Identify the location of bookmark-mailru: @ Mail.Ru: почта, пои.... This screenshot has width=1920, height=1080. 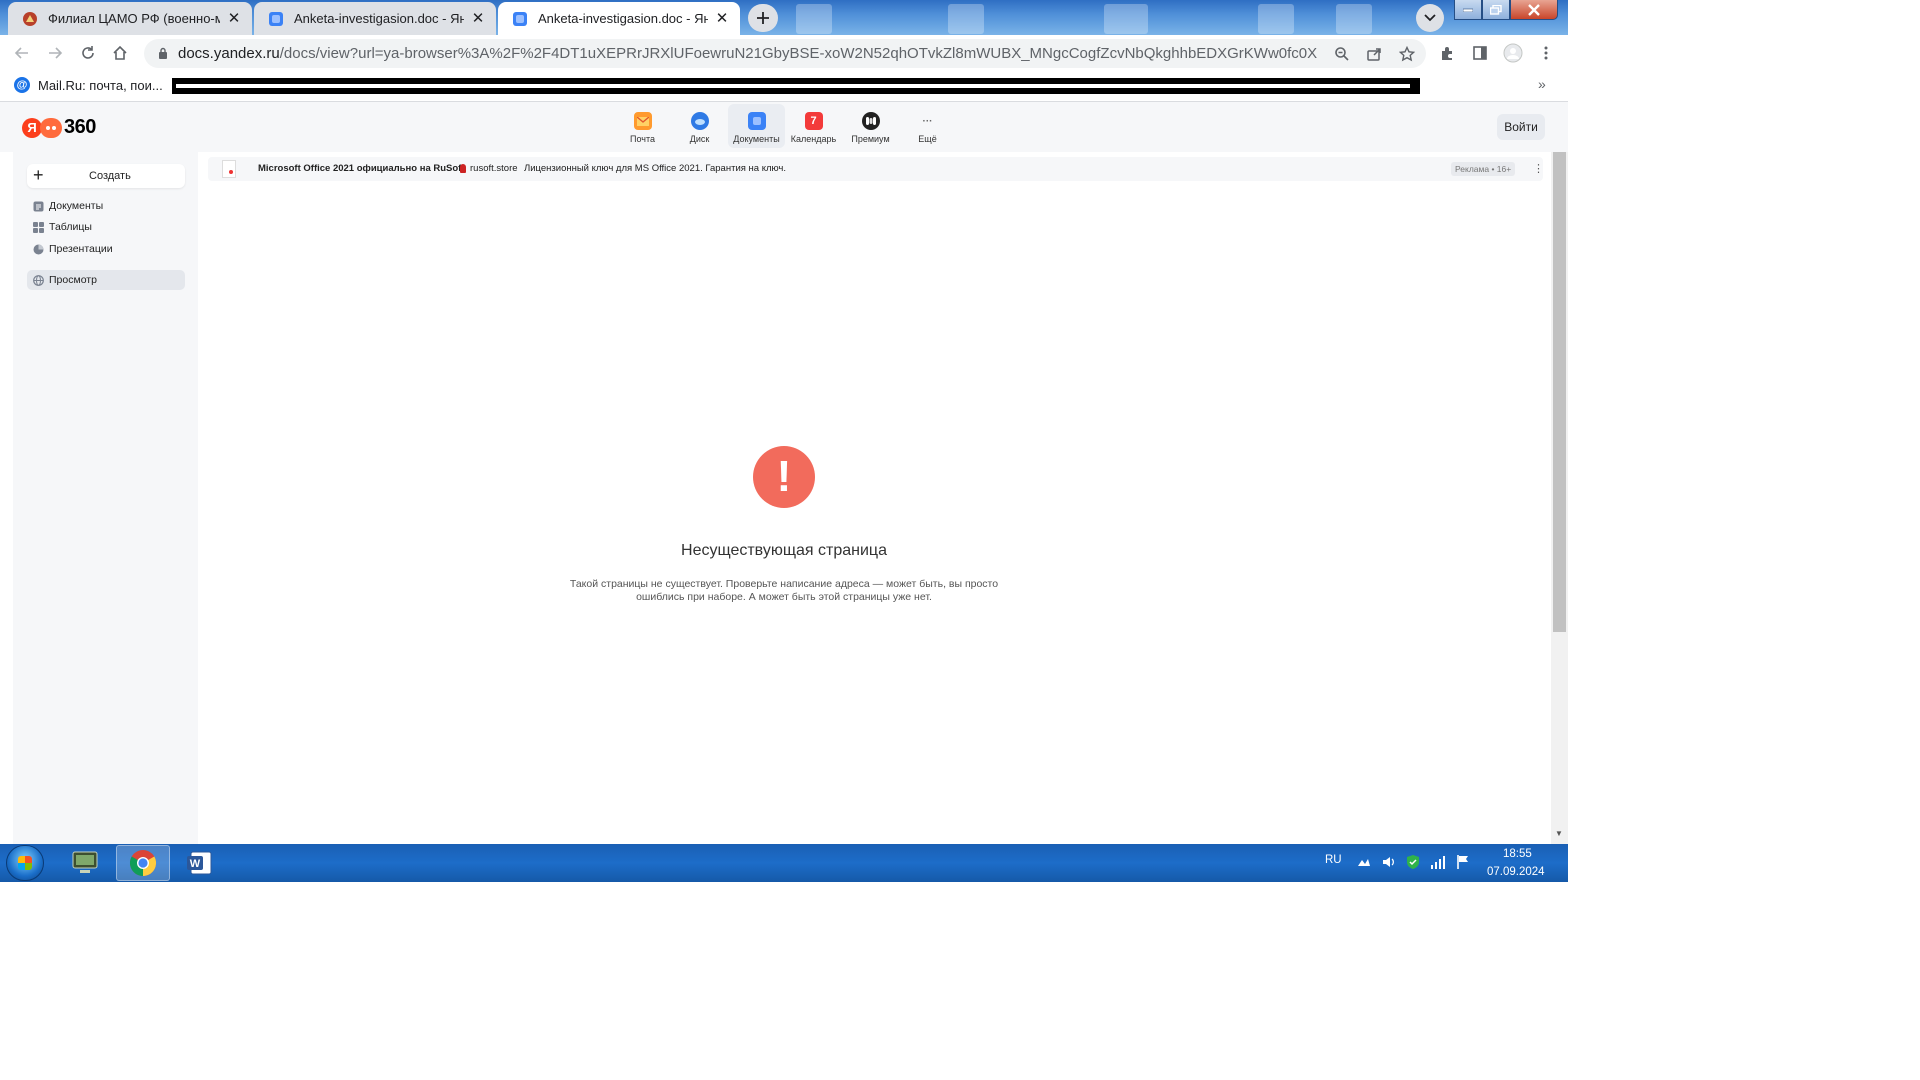
(88, 85).